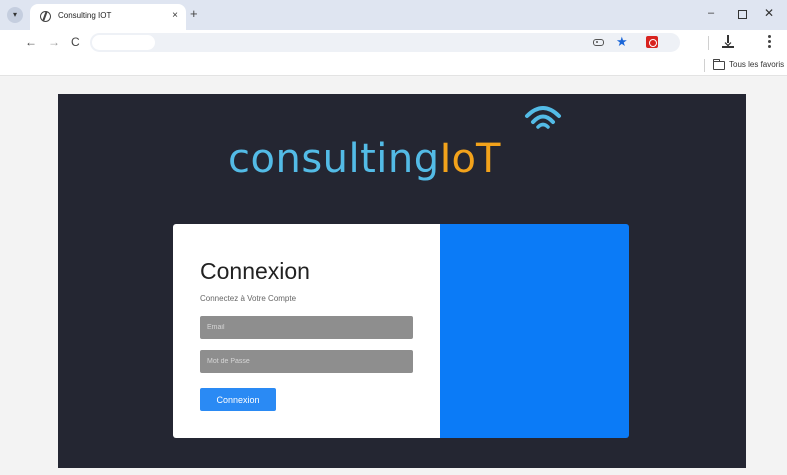 Image resolution: width=787 pixels, height=475 pixels. I want to click on toolbar-divider, so click(708, 43).